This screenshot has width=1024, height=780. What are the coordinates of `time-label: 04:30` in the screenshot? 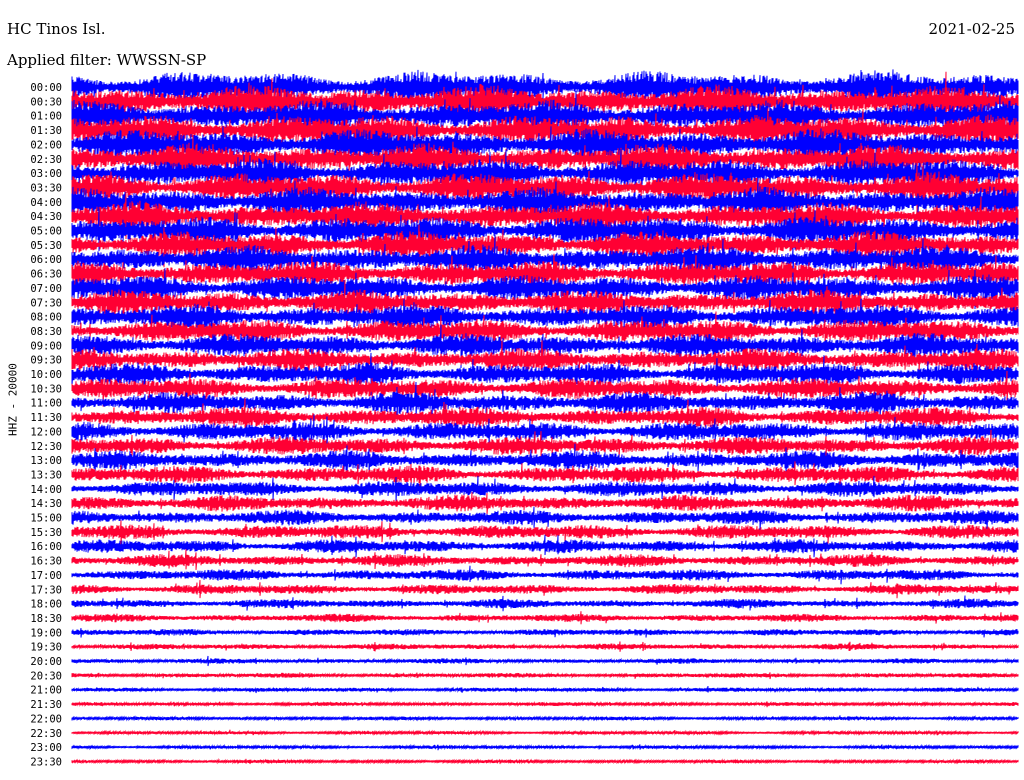 It's located at (46, 217).